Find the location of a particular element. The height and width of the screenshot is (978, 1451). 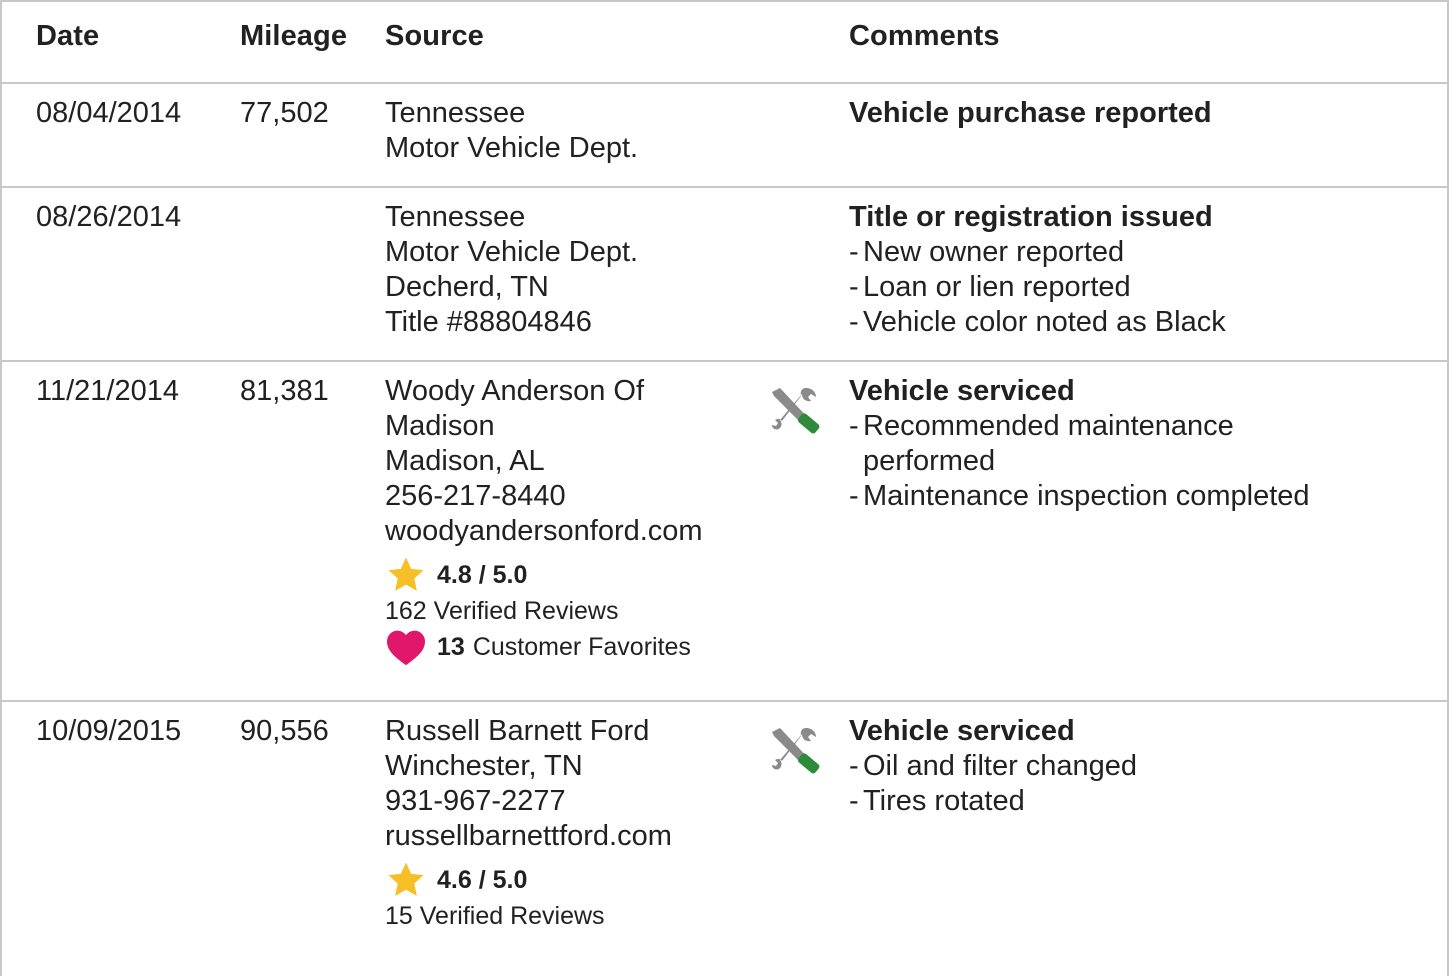

row-date: 10/09/2015 is located at coordinates (109, 731).